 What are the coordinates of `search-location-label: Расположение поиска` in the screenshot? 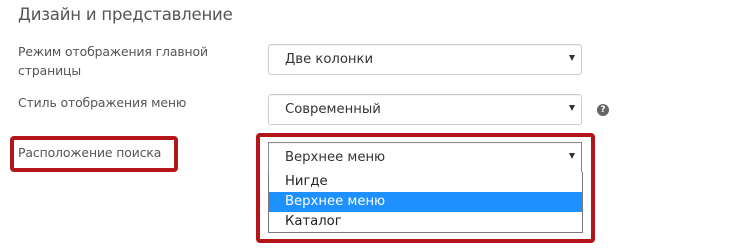 It's located at (90, 152).